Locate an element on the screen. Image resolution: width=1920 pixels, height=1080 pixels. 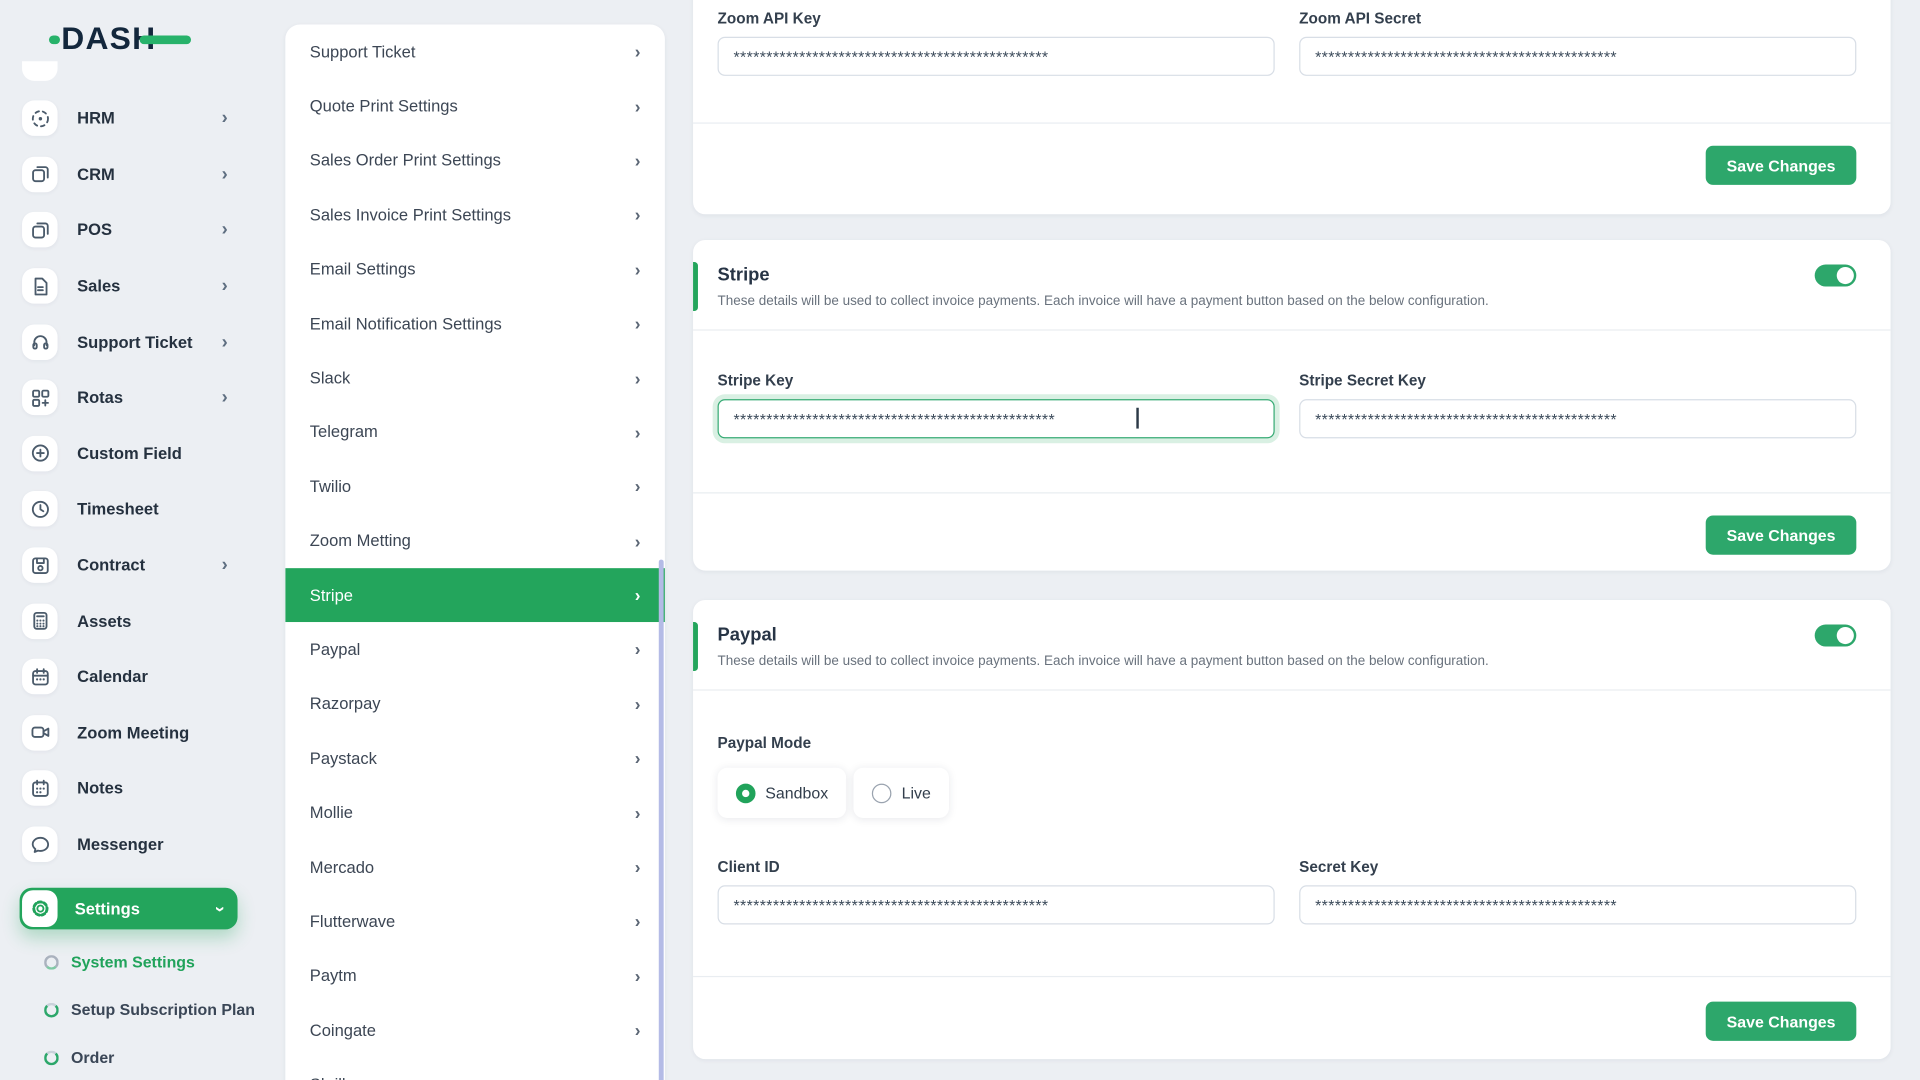
field-label: Secret Key is located at coordinates (1339, 867).